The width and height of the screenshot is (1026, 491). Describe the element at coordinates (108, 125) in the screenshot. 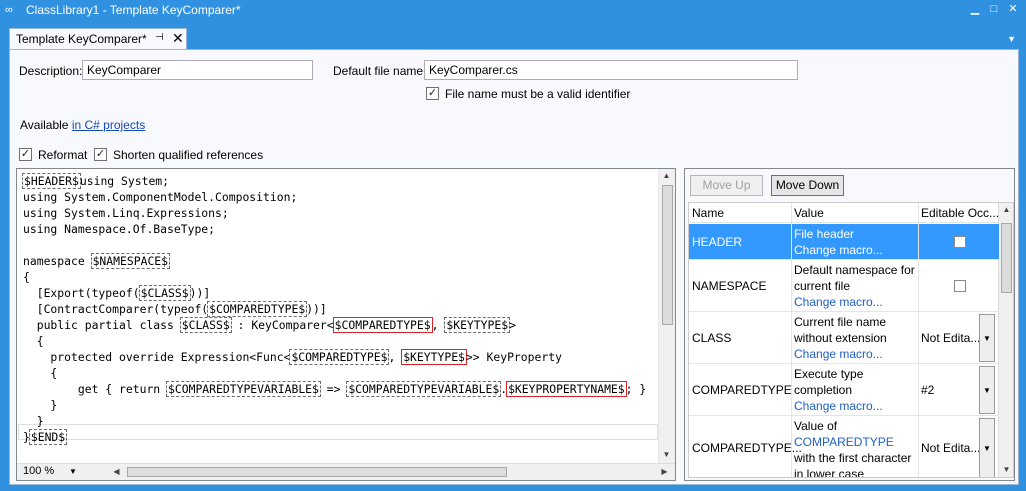

I see `available-link: in C# projects` at that location.